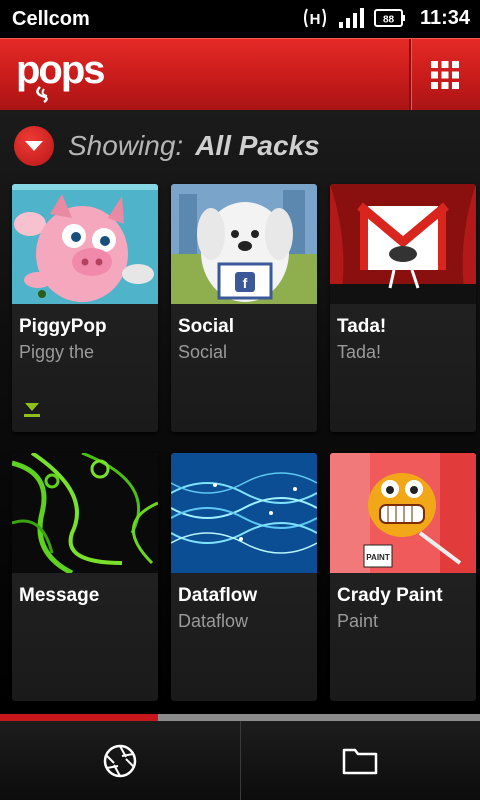 Image resolution: width=480 pixels, height=800 pixels. Describe the element at coordinates (403, 513) in the screenshot. I see `pack-thumbnail-crady-paint: PAINT` at that location.